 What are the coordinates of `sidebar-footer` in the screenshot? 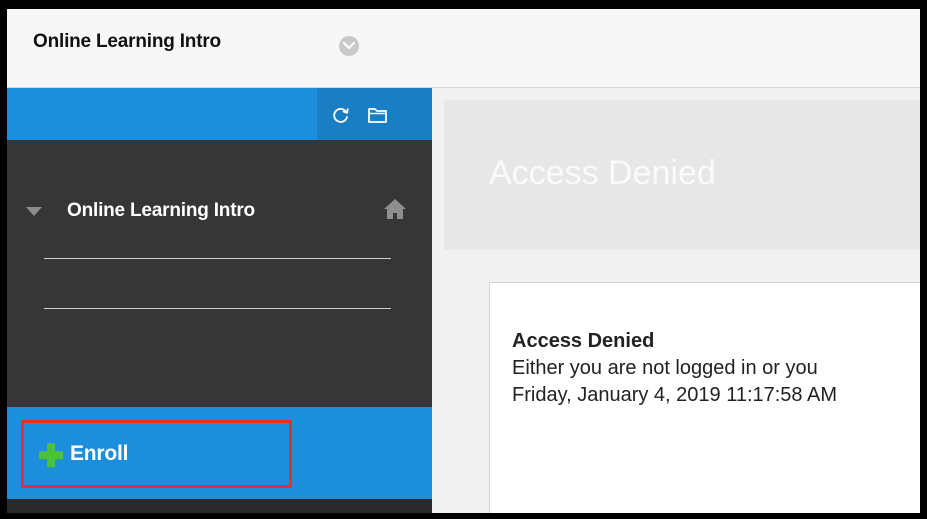 It's located at (219, 506).